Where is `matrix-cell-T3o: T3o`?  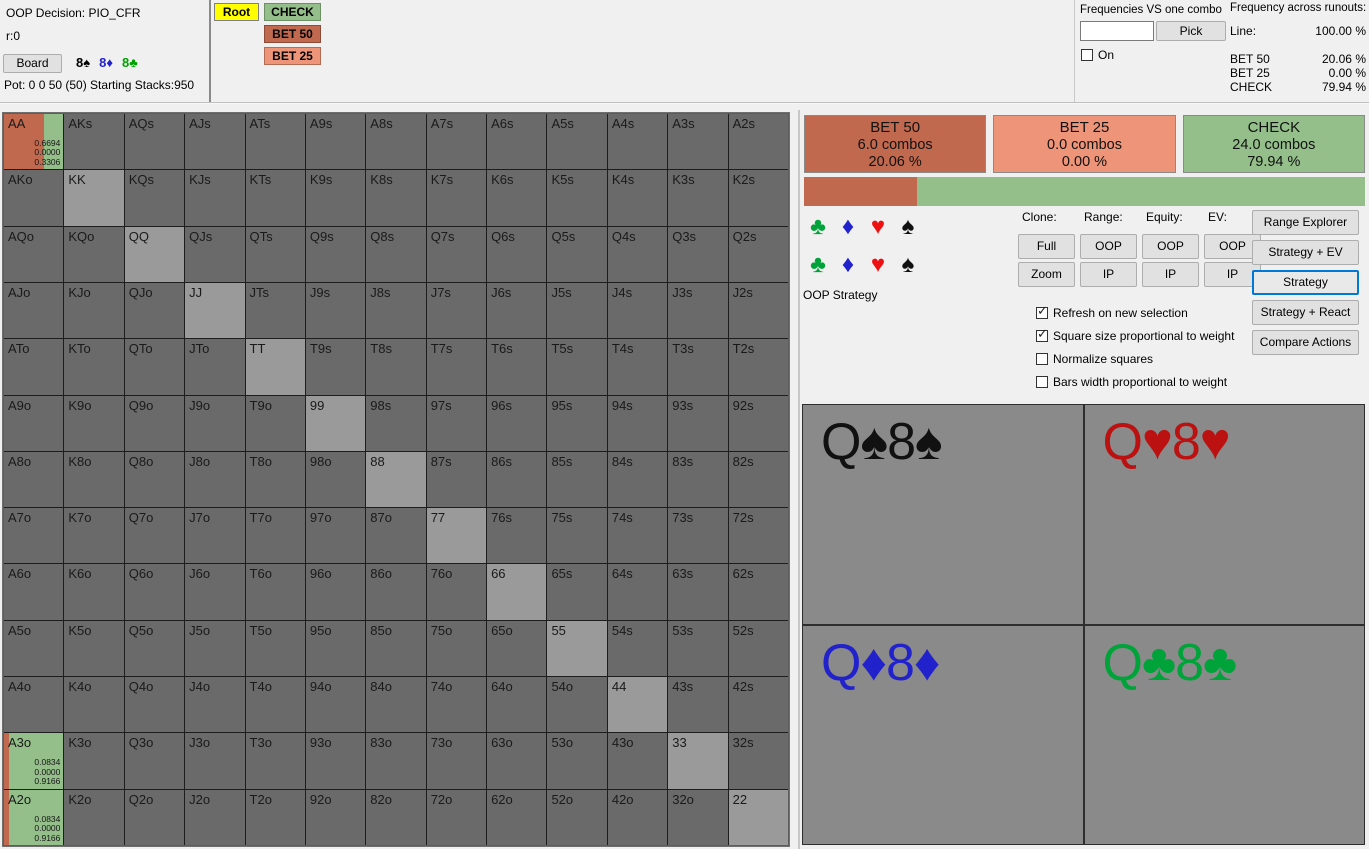
matrix-cell-T3o: T3o is located at coordinates (275, 761).